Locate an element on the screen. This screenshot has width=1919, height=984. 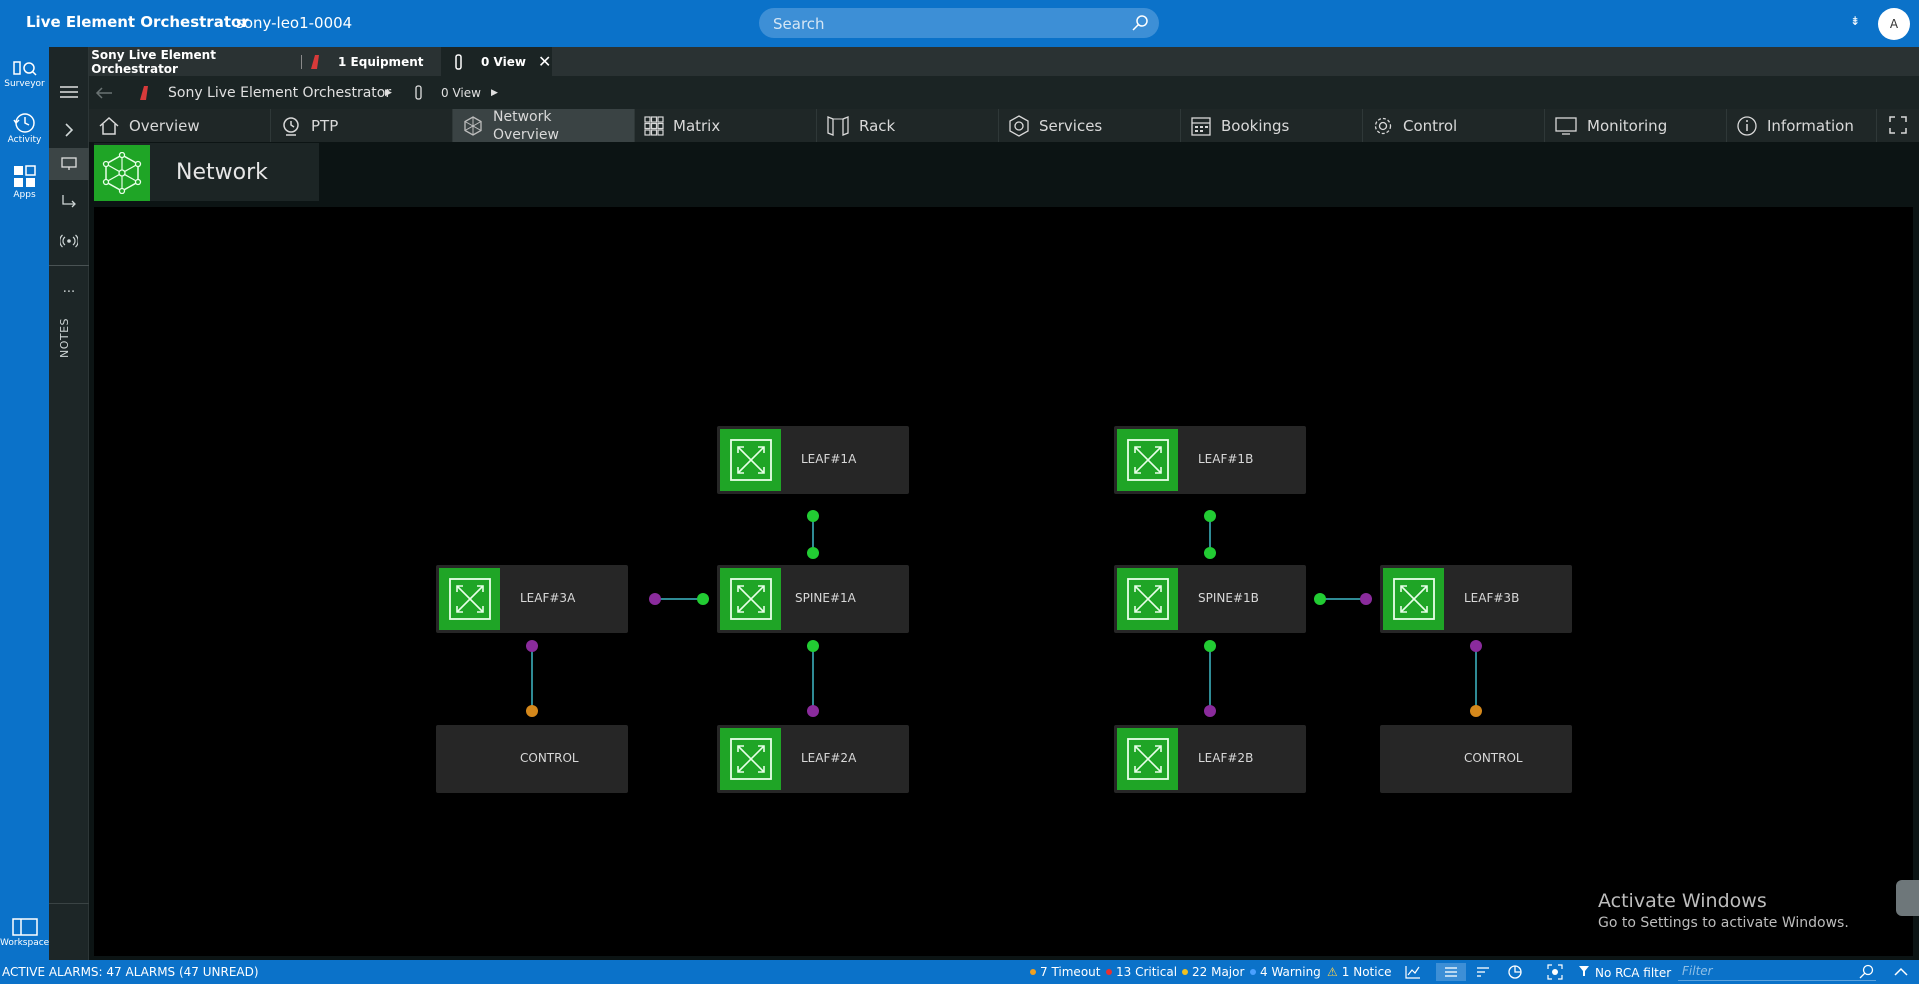
collapse-status-button is located at coordinates (1901, 972).